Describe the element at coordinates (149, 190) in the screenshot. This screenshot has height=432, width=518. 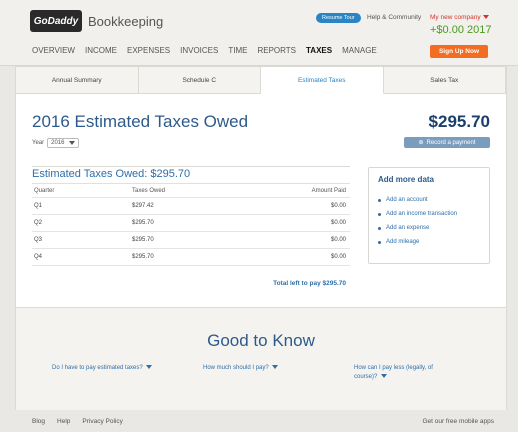
I see `col-taxes-owed: Taxes Owed` at that location.